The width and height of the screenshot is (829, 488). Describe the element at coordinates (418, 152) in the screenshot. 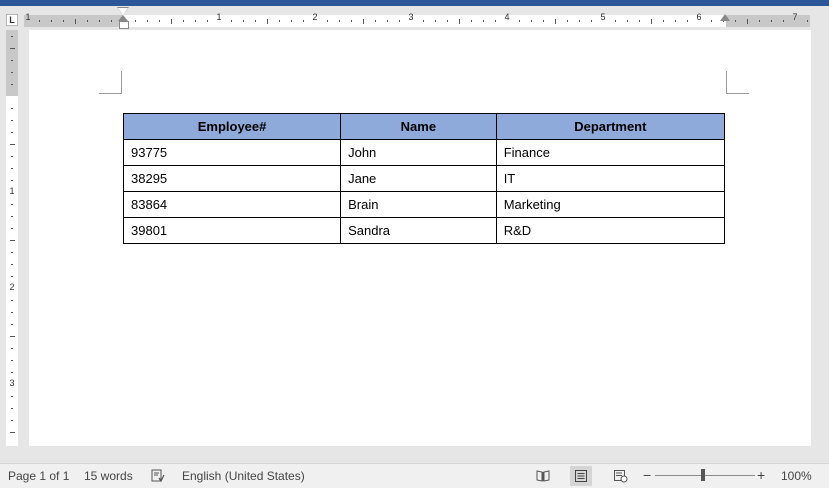

I see `table-cell: John` at that location.